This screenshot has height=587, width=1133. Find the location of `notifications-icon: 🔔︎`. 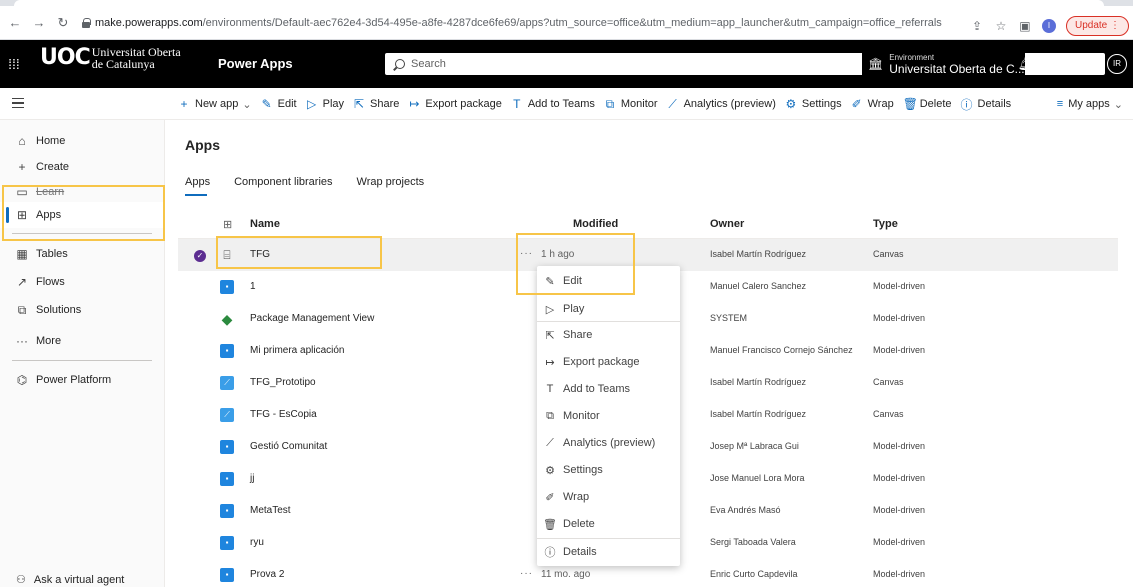

notifications-icon: 🔔︎ is located at coordinates (1026, 64).